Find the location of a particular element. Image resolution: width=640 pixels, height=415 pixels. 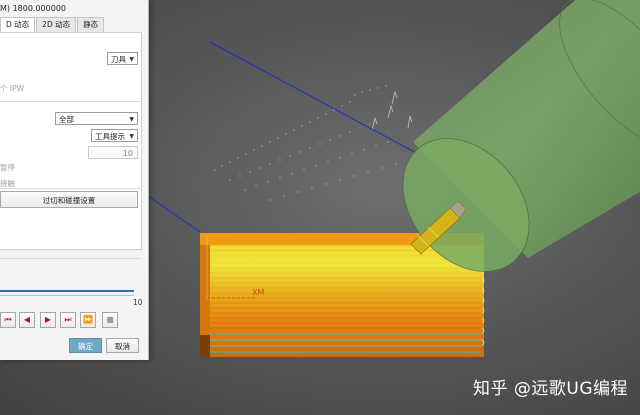

stop-icon: ■ is located at coordinates (110, 319).